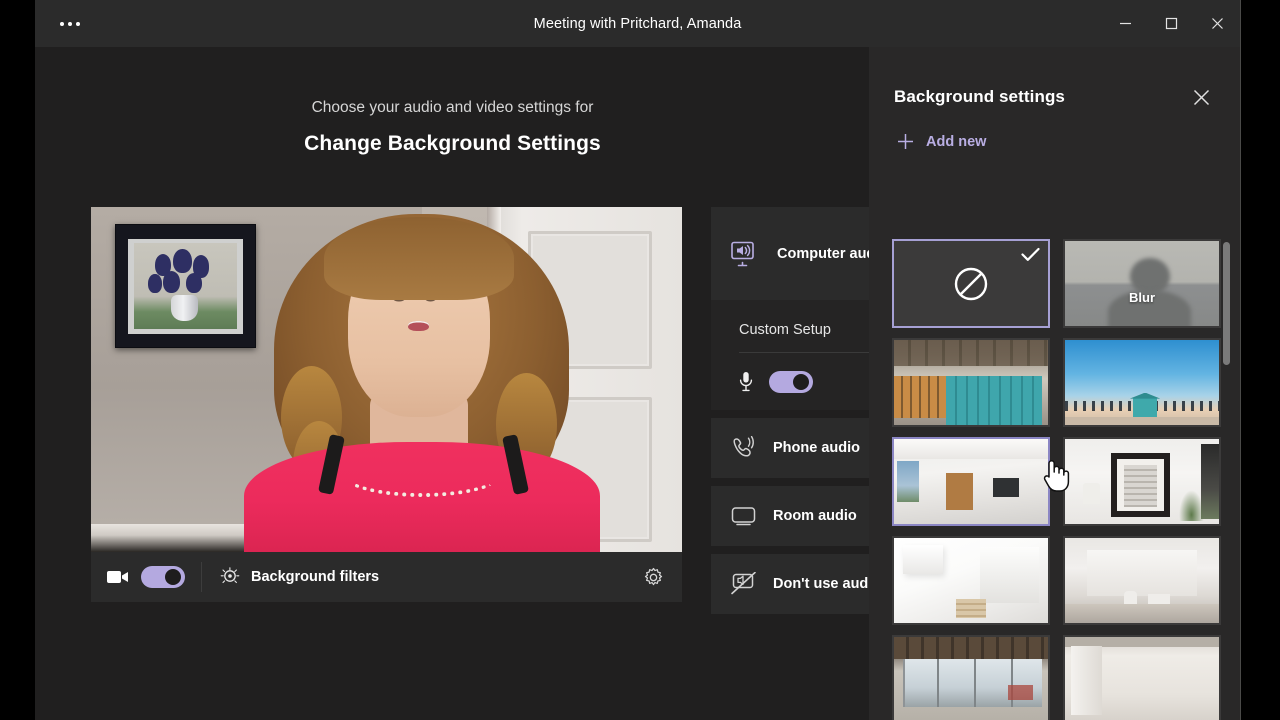 The height and width of the screenshot is (720, 1280). What do you see at coordinates (1142, 298) in the screenshot?
I see `background-thumb-blur-label: Blur` at bounding box center [1142, 298].